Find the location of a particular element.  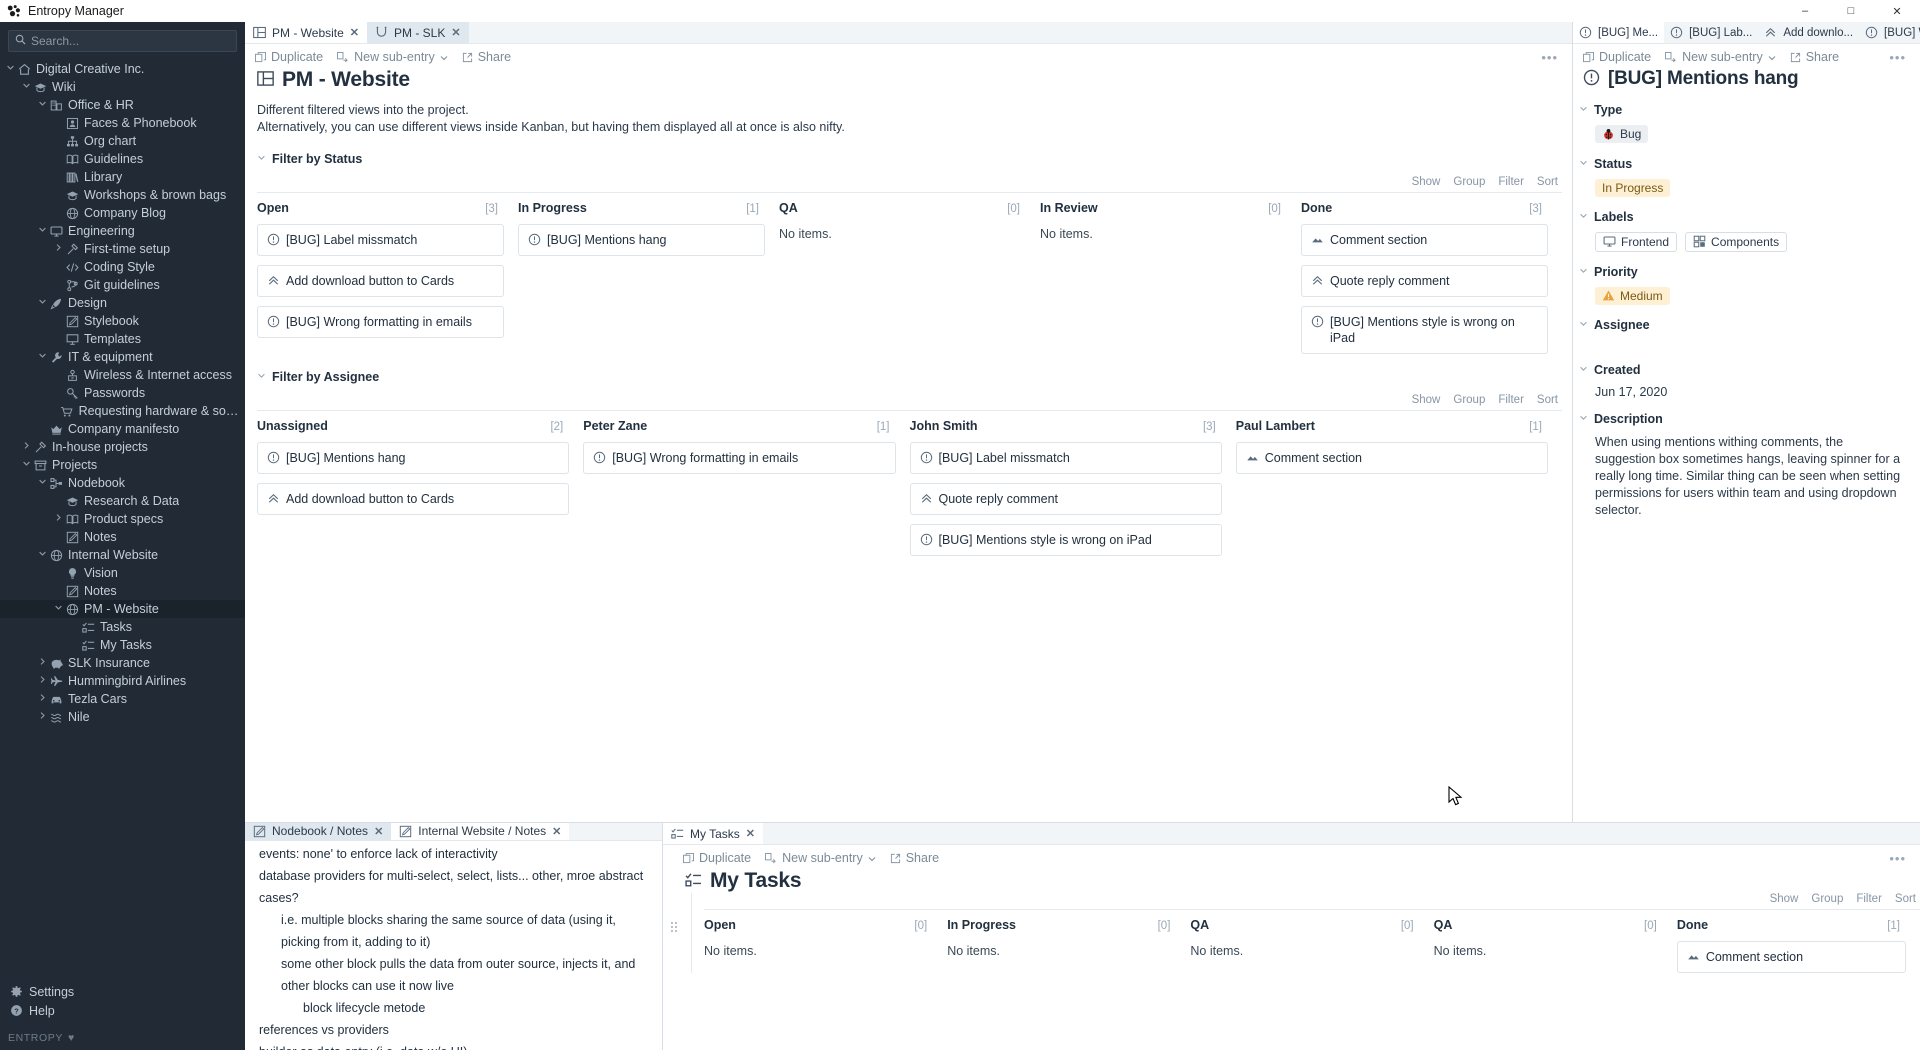

property-header: Status is located at coordinates (1749, 164).